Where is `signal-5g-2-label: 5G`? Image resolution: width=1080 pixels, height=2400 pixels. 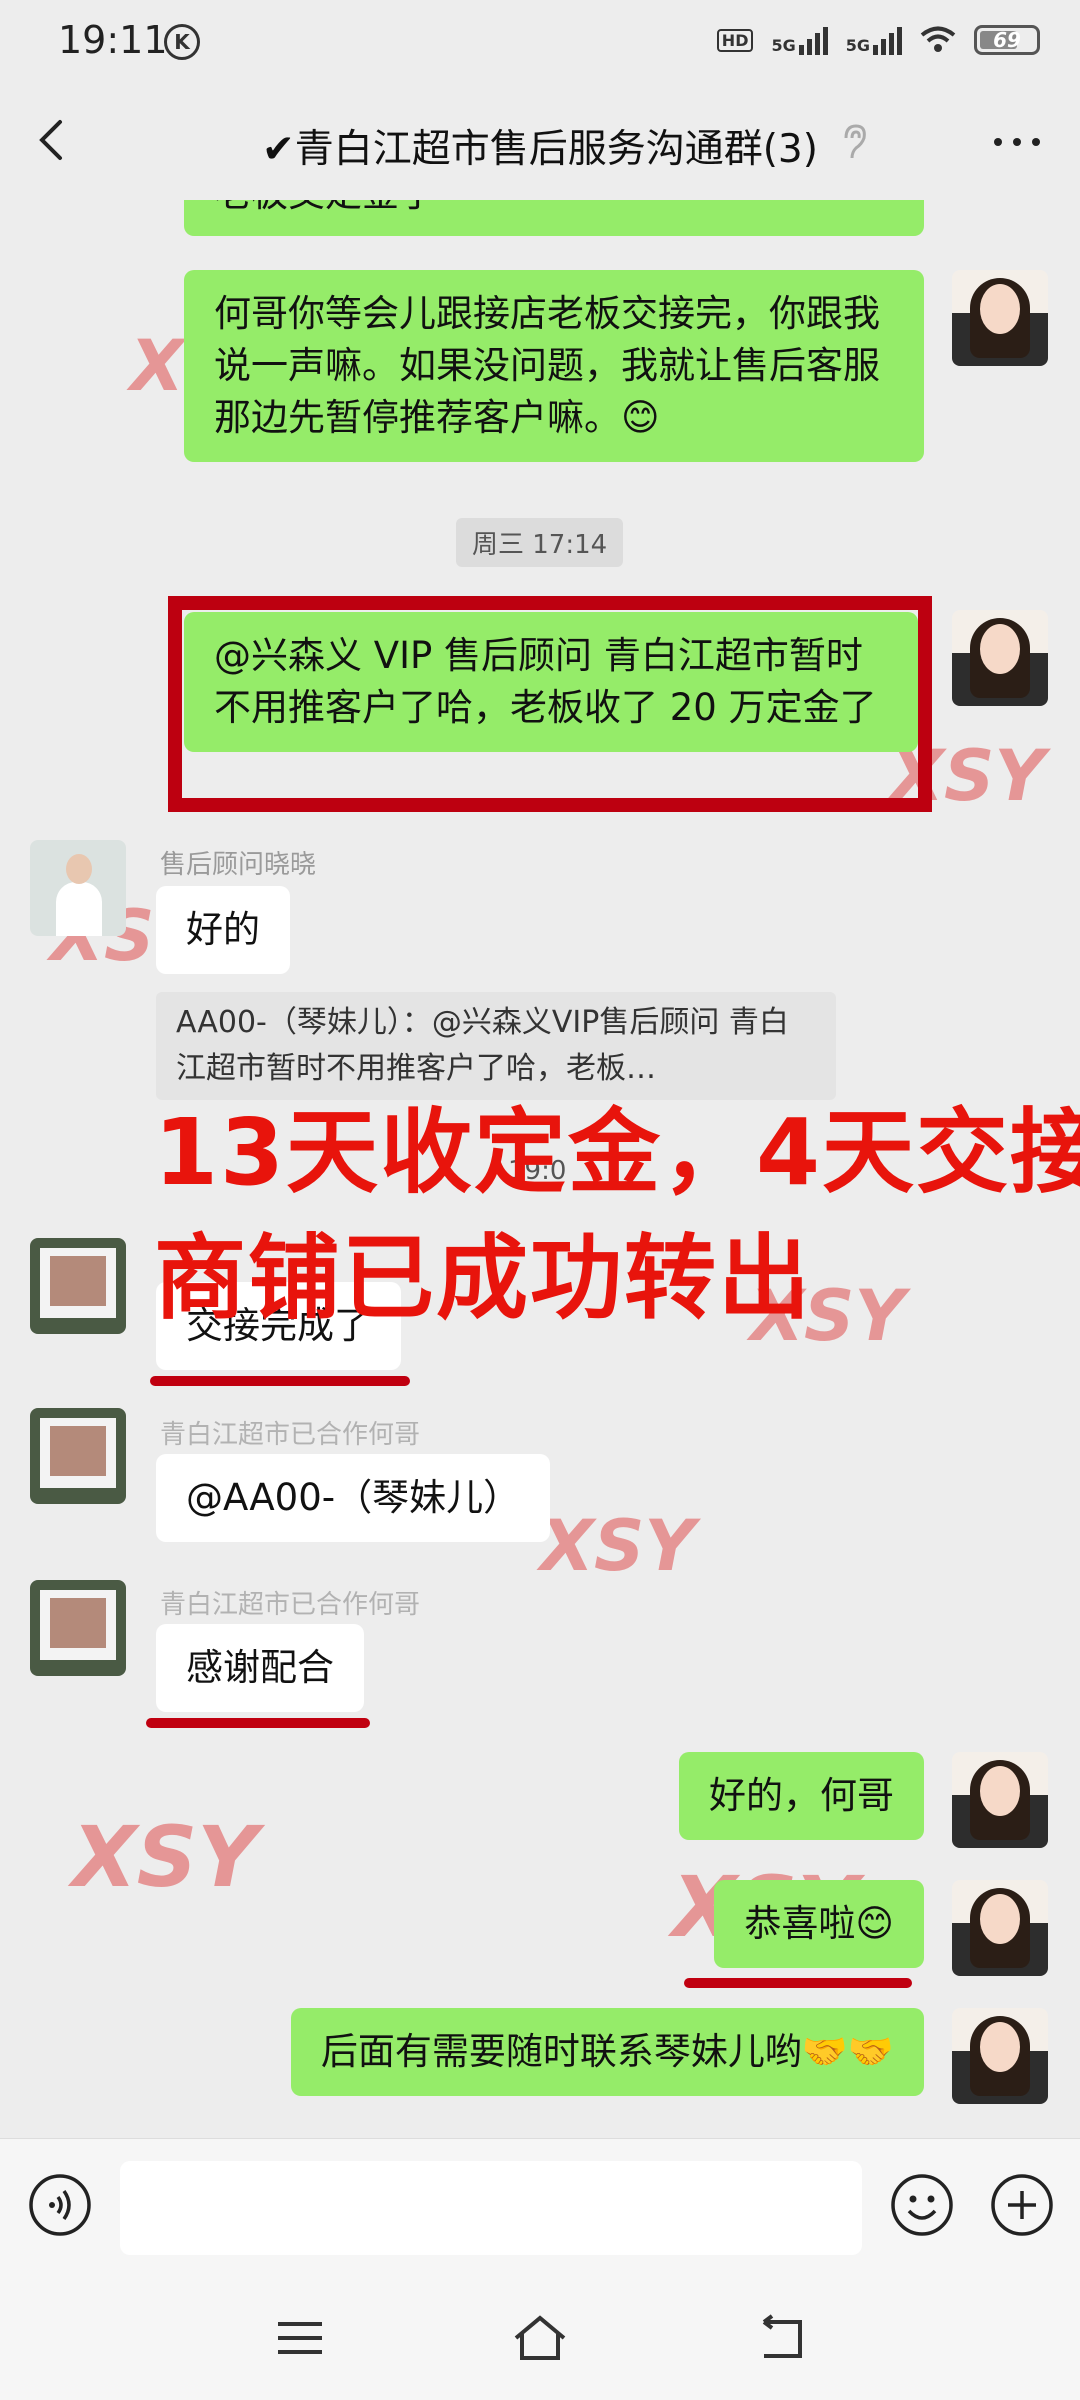 signal-5g-2-label: 5G is located at coordinates (857, 45).